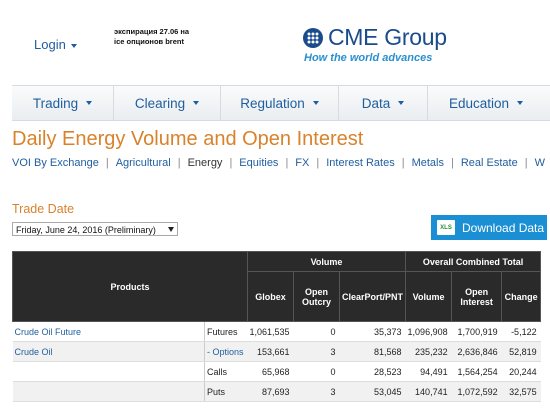 This screenshot has height=416, width=550. What do you see at coordinates (270, 331) in the screenshot?
I see `cell-globex: 1,061,535` at bounding box center [270, 331].